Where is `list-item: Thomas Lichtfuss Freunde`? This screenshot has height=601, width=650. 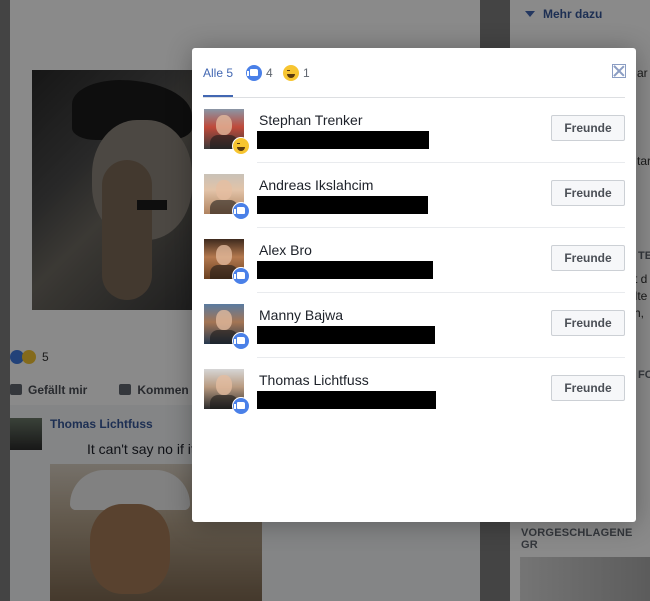
list-item: Thomas Lichtfuss Freunde is located at coordinates (414, 389).